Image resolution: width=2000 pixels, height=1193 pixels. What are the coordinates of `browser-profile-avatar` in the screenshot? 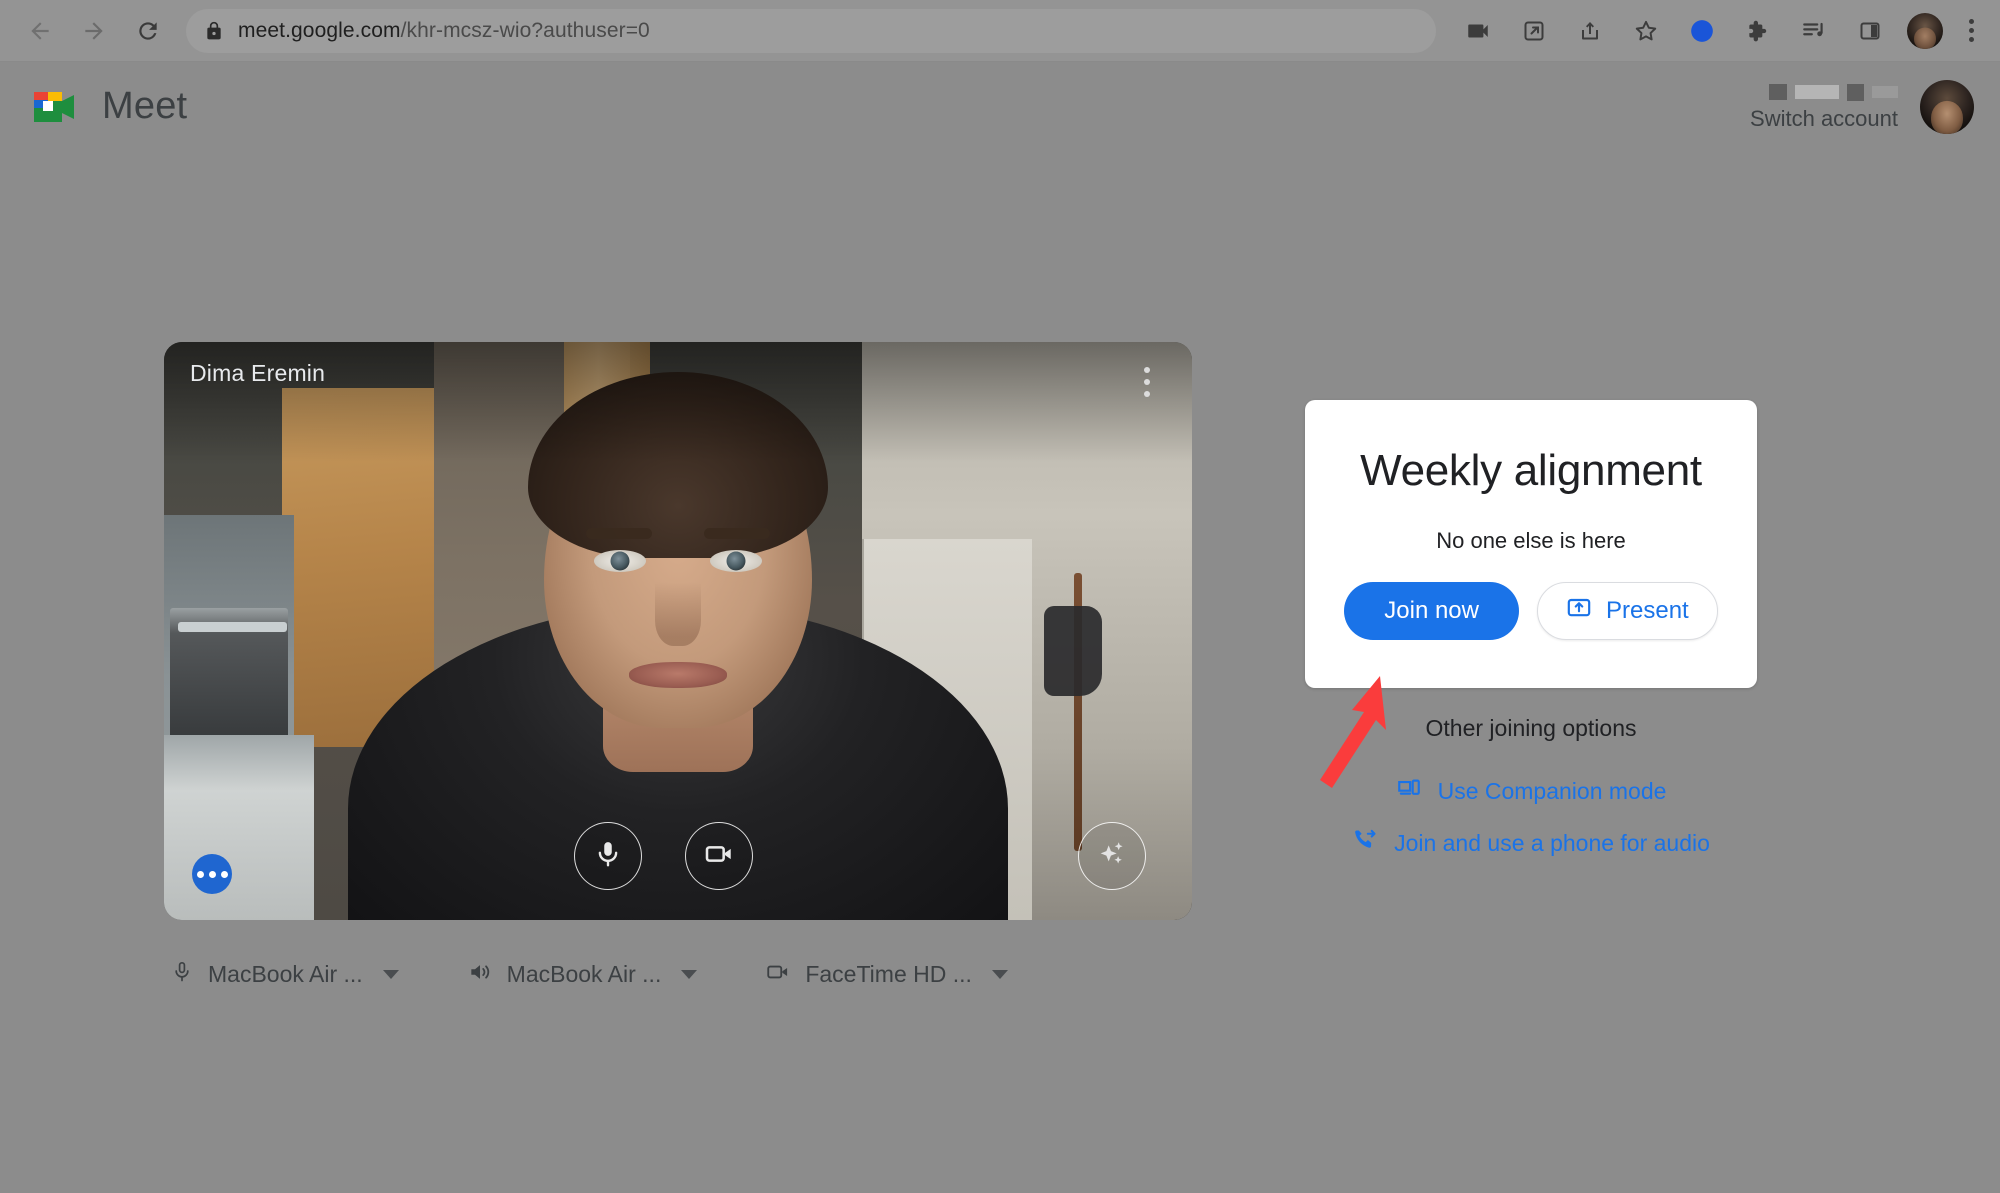 It's located at (1925, 30).